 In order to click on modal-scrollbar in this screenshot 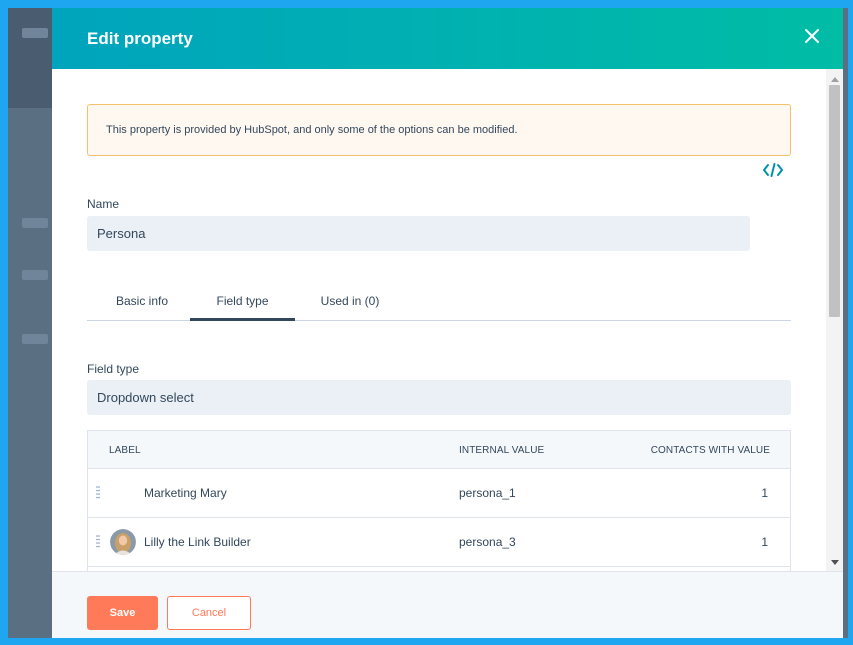, I will do `click(834, 320)`.